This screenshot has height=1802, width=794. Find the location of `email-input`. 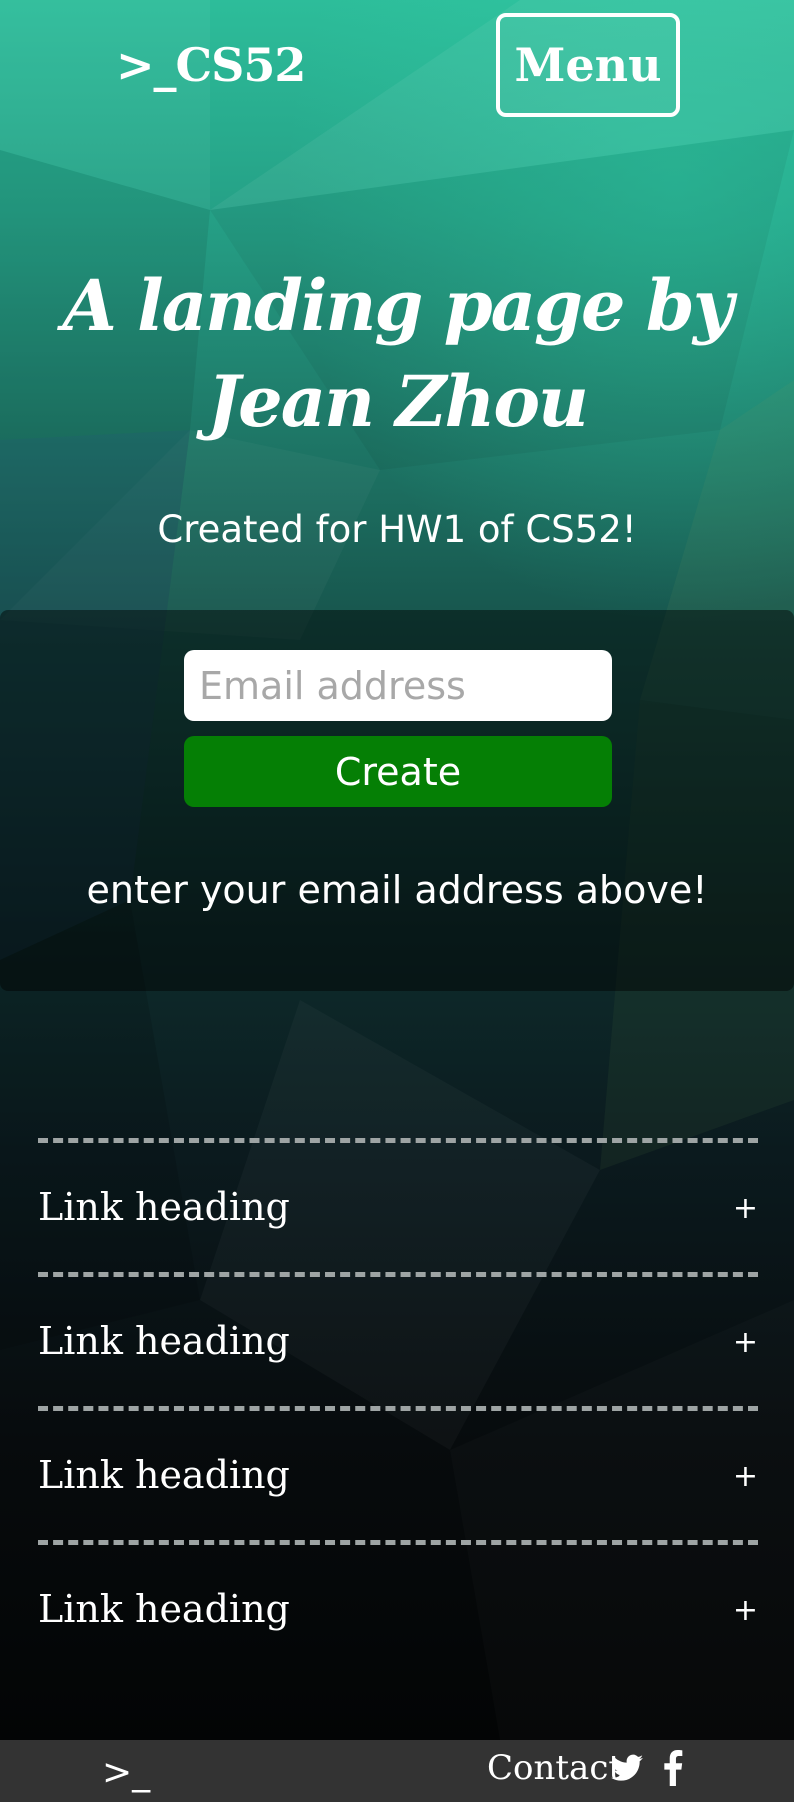

email-input is located at coordinates (398, 685).